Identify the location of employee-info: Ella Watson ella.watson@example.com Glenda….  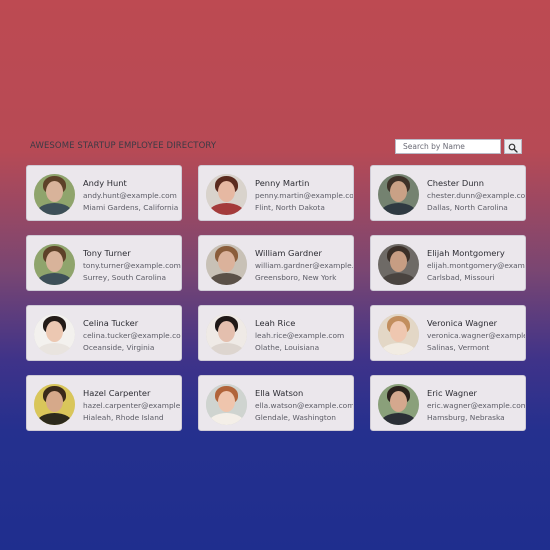
(304, 405).